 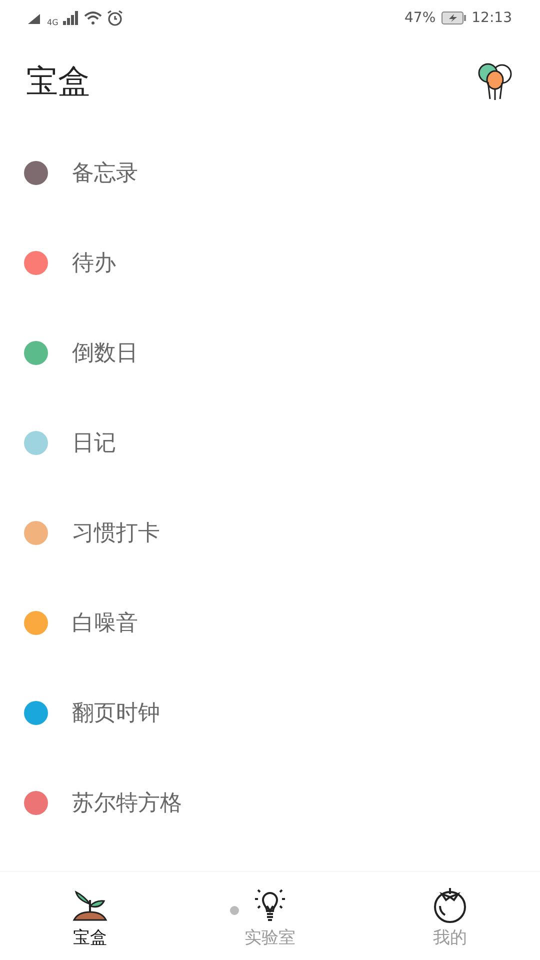 I want to click on balloons-icon, so click(x=495, y=82).